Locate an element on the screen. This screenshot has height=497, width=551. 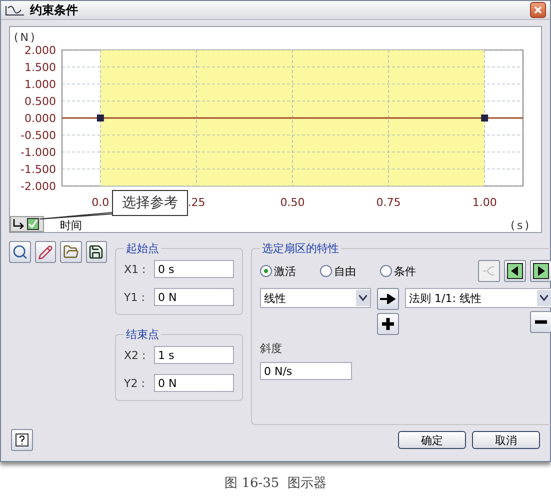
y-axis-unit: (N) is located at coordinates (26, 37).